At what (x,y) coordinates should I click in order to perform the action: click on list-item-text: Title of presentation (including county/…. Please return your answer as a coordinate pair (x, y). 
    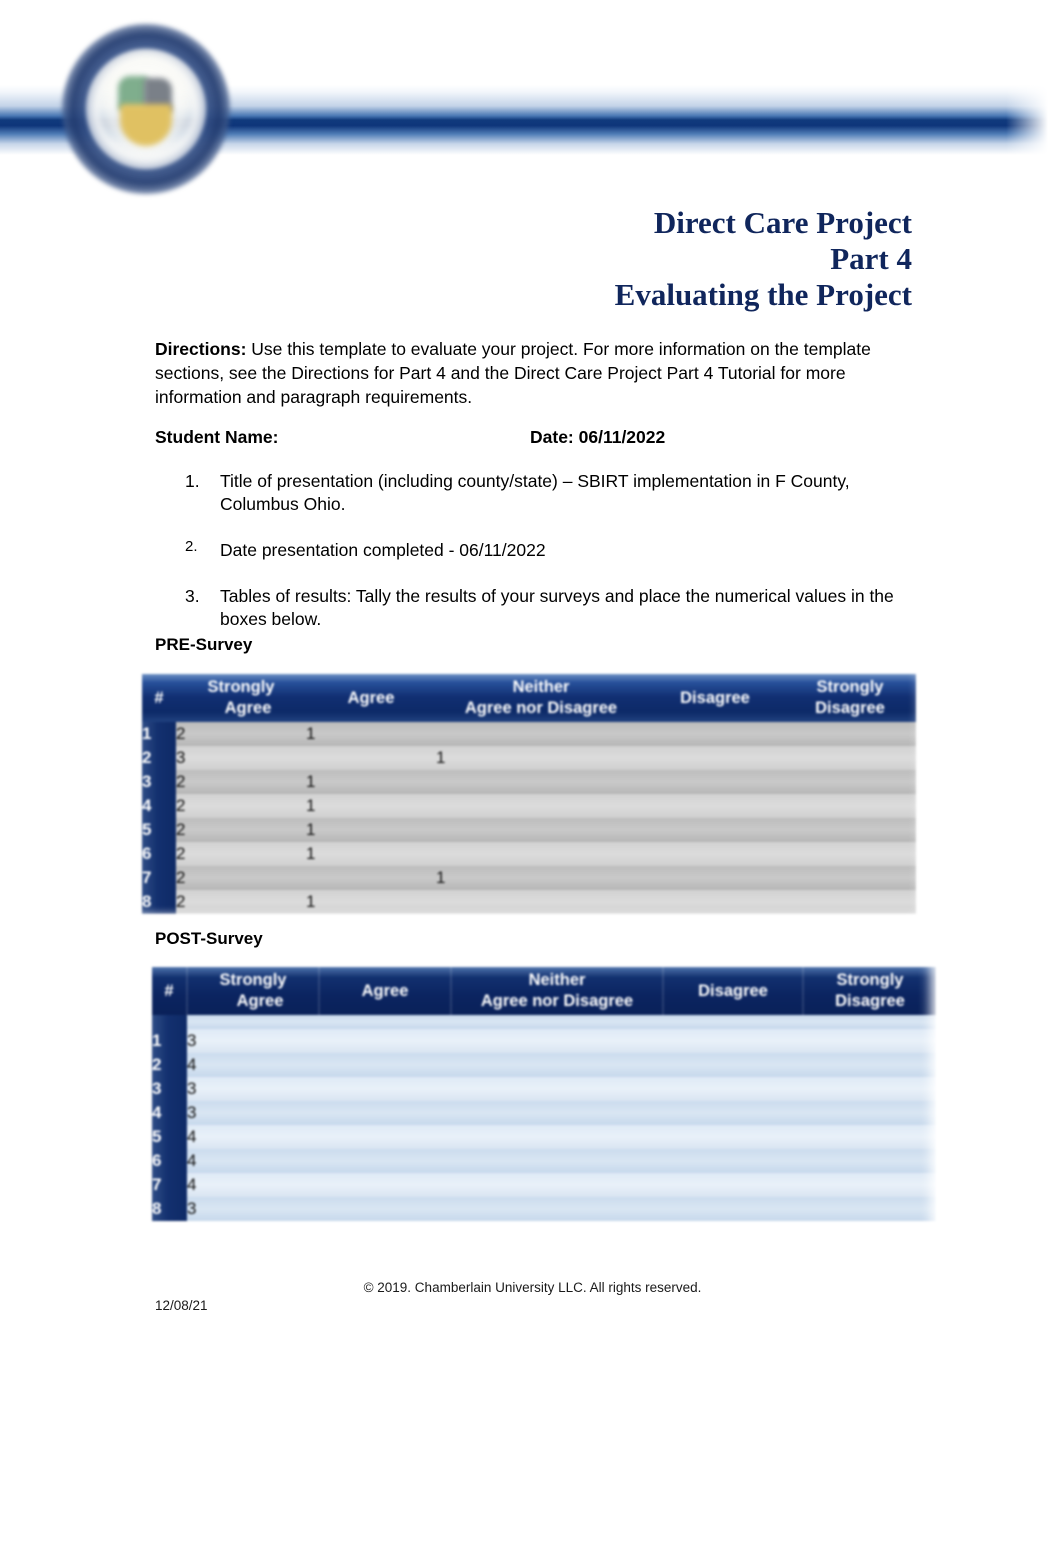
    Looking at the image, I should click on (535, 492).